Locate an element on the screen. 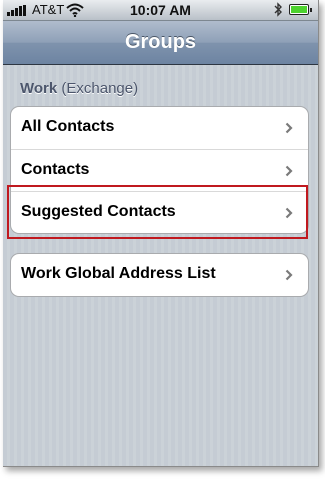 This screenshot has width=325, height=480. group-row-global-address-list: Work Global Address List is located at coordinates (159, 275).